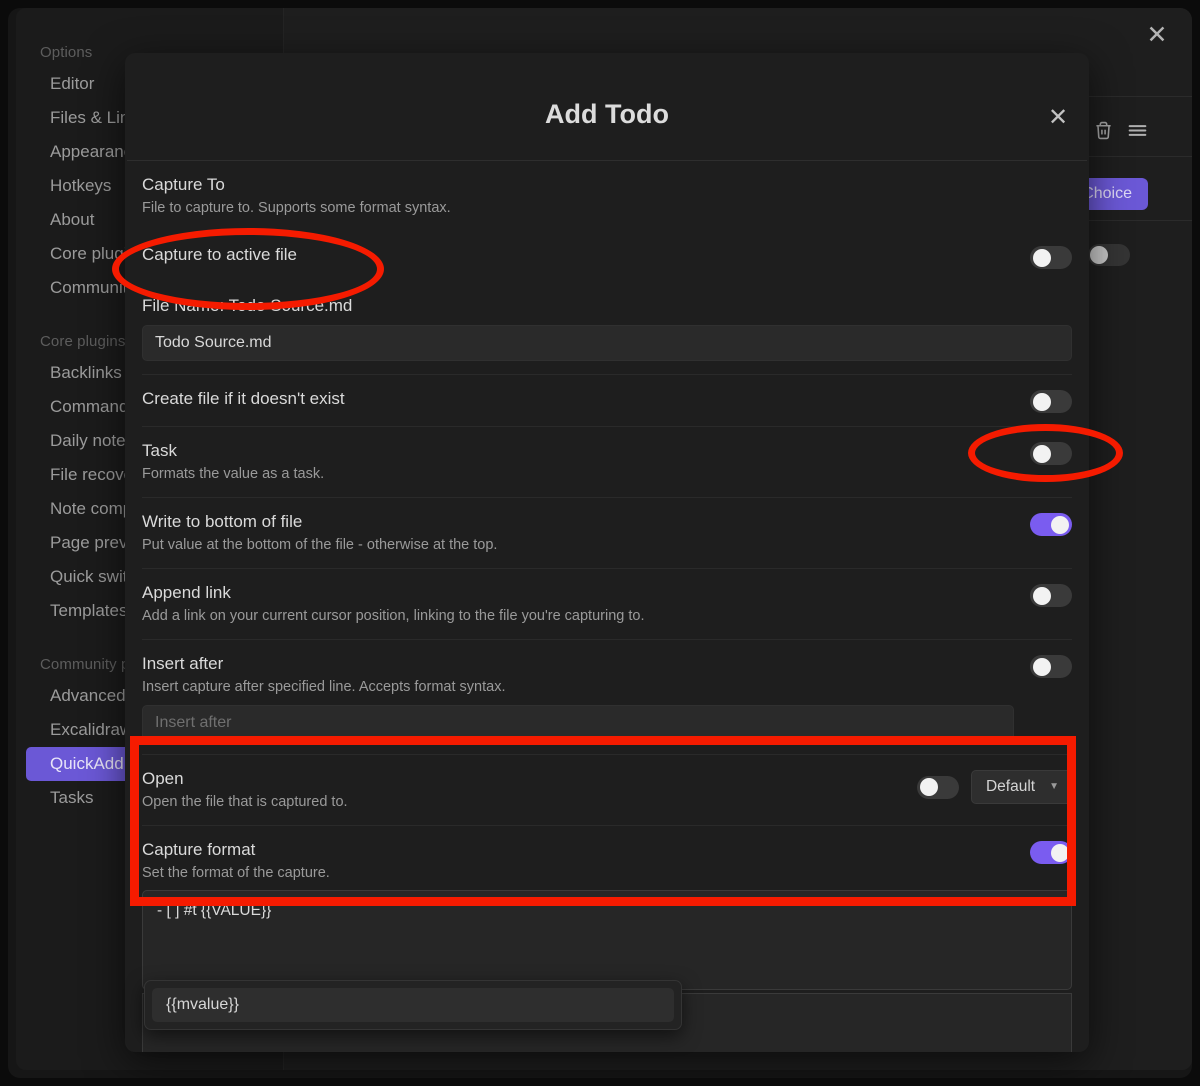 The height and width of the screenshot is (1086, 1200). What do you see at coordinates (607, 940) in the screenshot?
I see `capture-format-textarea: - [ ] #t {{VALUE}}` at bounding box center [607, 940].